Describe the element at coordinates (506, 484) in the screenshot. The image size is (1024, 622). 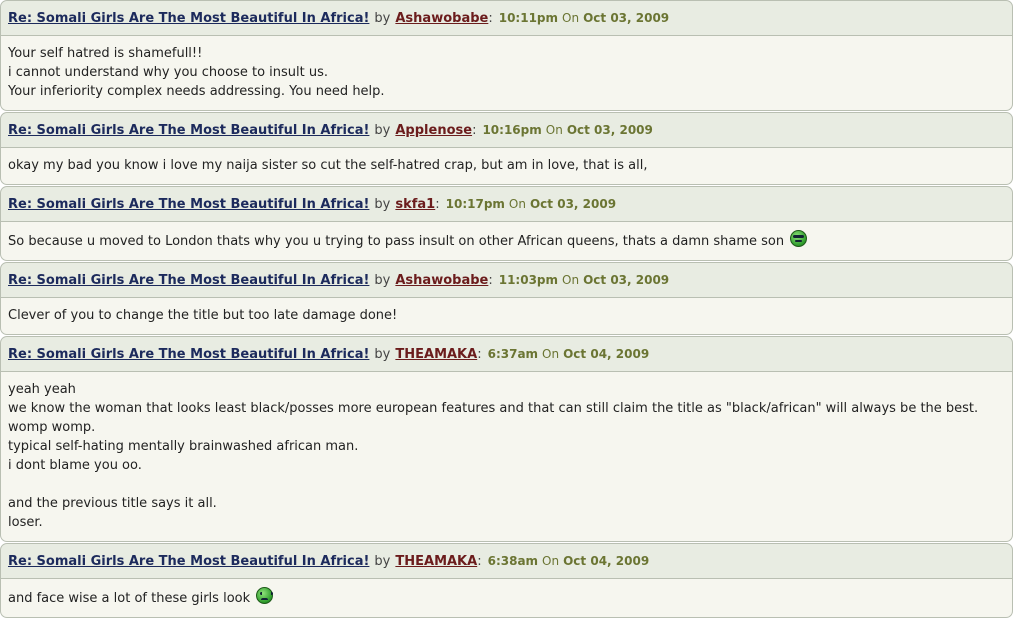
I see `post-text-line` at that location.